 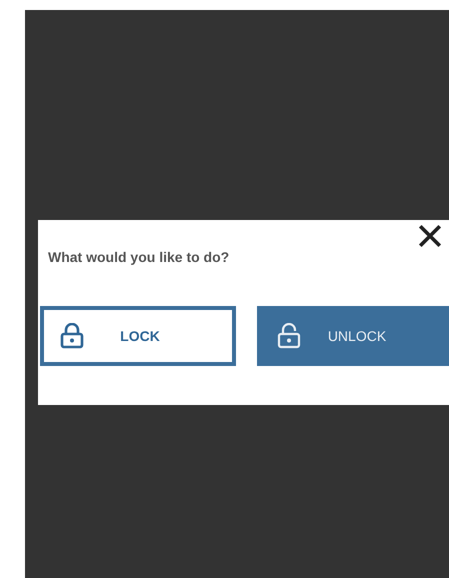 What do you see at coordinates (139, 257) in the screenshot?
I see `dialog-title: What would you like to do?` at bounding box center [139, 257].